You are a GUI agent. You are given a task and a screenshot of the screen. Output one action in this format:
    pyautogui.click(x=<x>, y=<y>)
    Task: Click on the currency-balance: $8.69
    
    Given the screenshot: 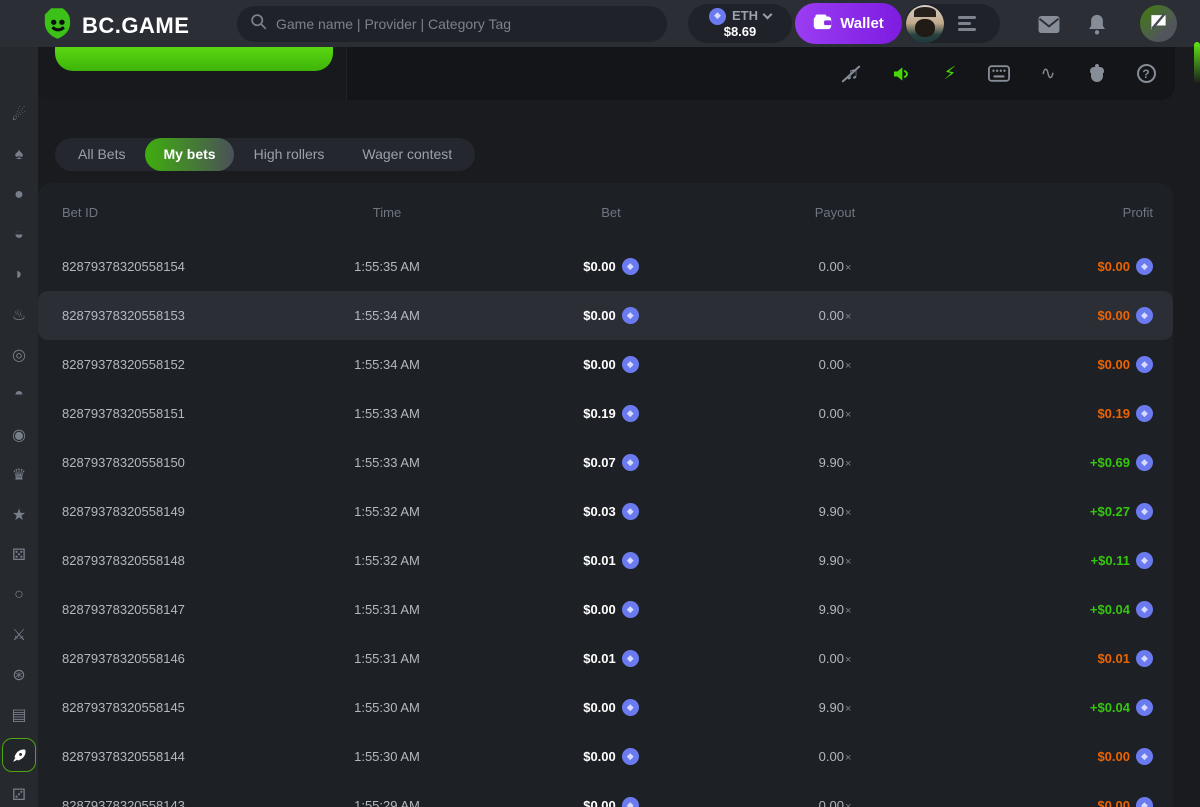 What is the action you would take?
    pyautogui.click(x=740, y=31)
    